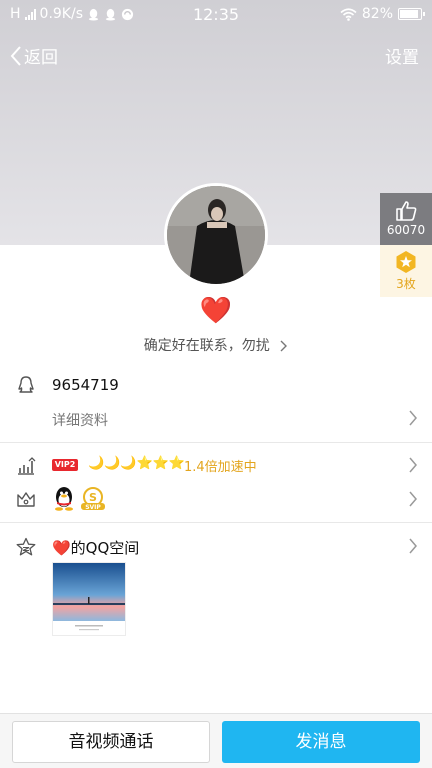  I want to click on svg-text: SVIP, so click(93, 507).